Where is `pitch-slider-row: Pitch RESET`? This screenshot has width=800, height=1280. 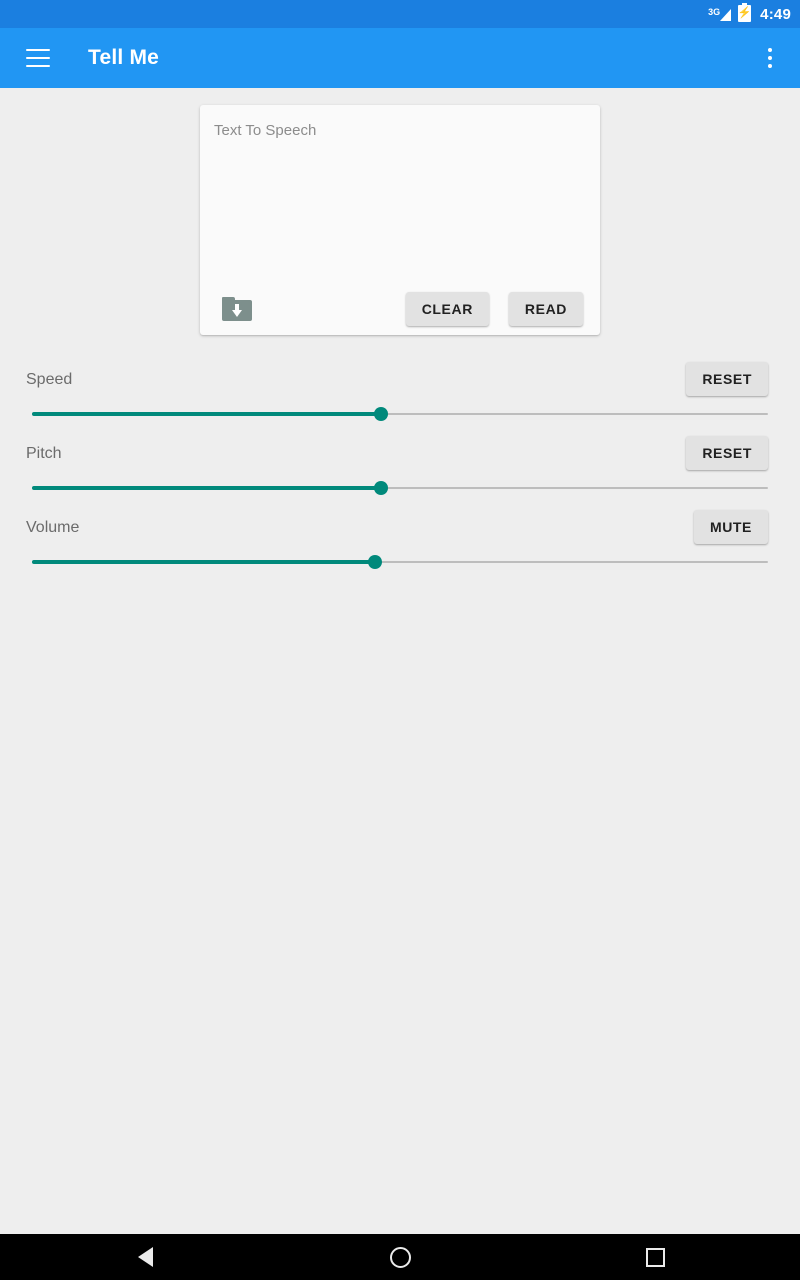 pitch-slider-row: Pitch RESET is located at coordinates (400, 465).